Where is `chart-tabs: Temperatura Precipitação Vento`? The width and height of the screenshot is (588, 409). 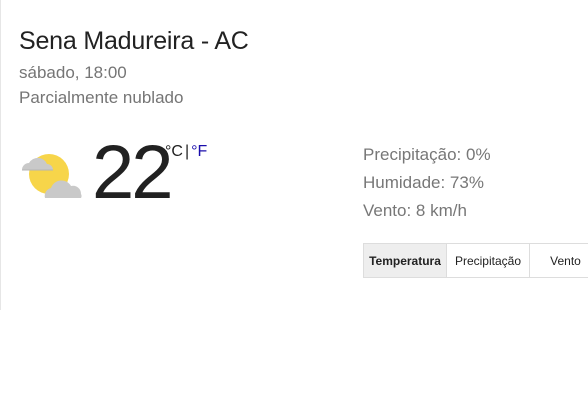 chart-tabs: Temperatura Precipitação Vento is located at coordinates (475, 260).